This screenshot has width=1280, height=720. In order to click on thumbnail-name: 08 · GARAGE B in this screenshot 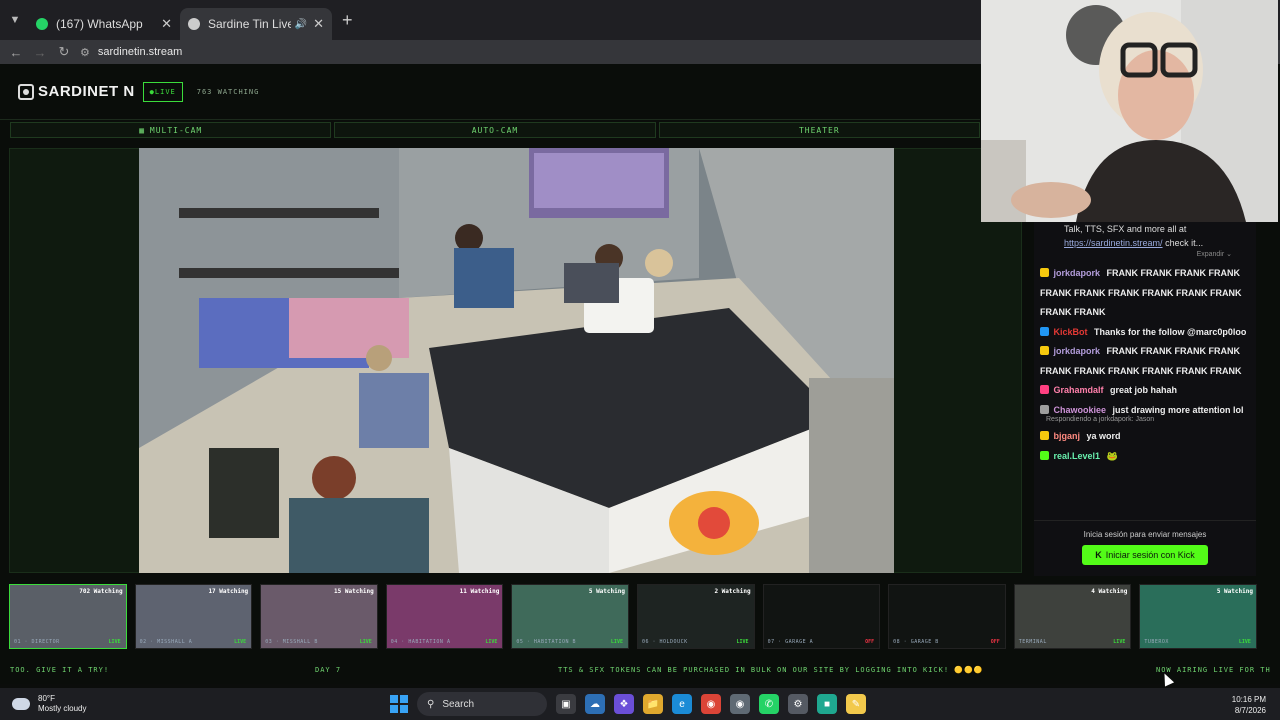, I will do `click(916, 642)`.